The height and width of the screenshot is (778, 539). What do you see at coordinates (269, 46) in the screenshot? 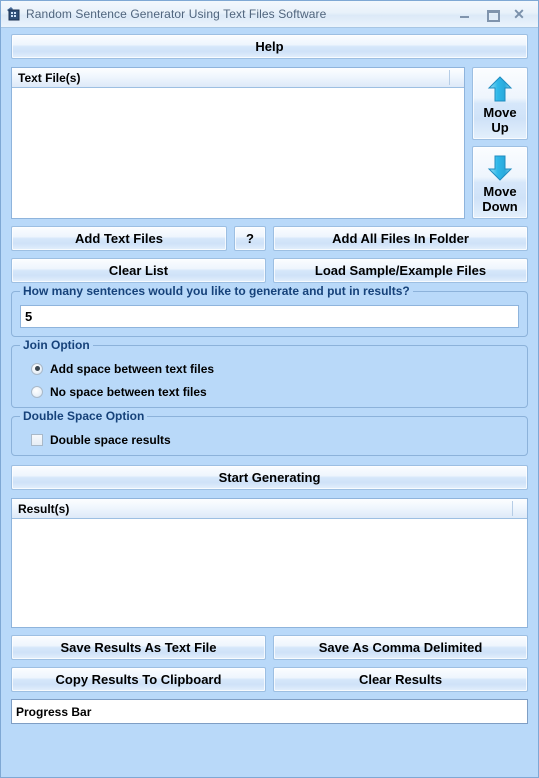
I see `help-button: Help` at bounding box center [269, 46].